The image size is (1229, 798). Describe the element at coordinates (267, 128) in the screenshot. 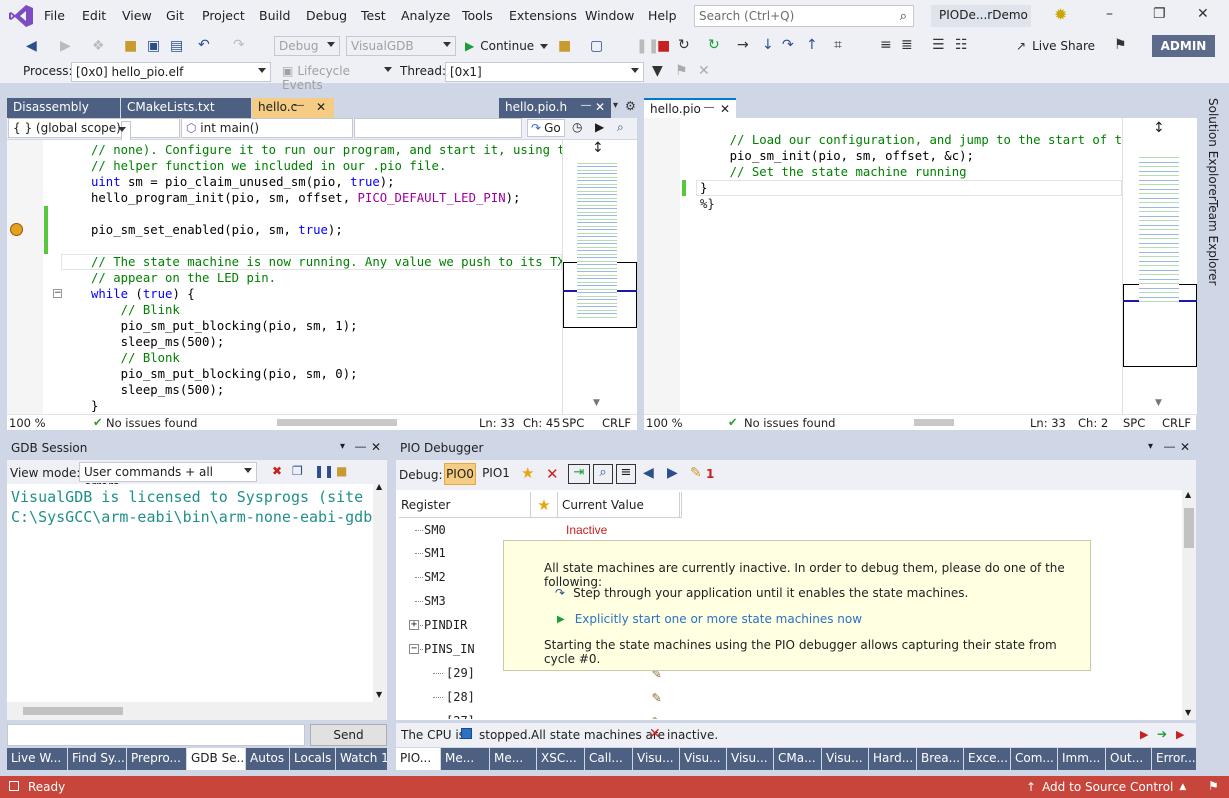

I see `function-combo: ⬡ int main()` at that location.